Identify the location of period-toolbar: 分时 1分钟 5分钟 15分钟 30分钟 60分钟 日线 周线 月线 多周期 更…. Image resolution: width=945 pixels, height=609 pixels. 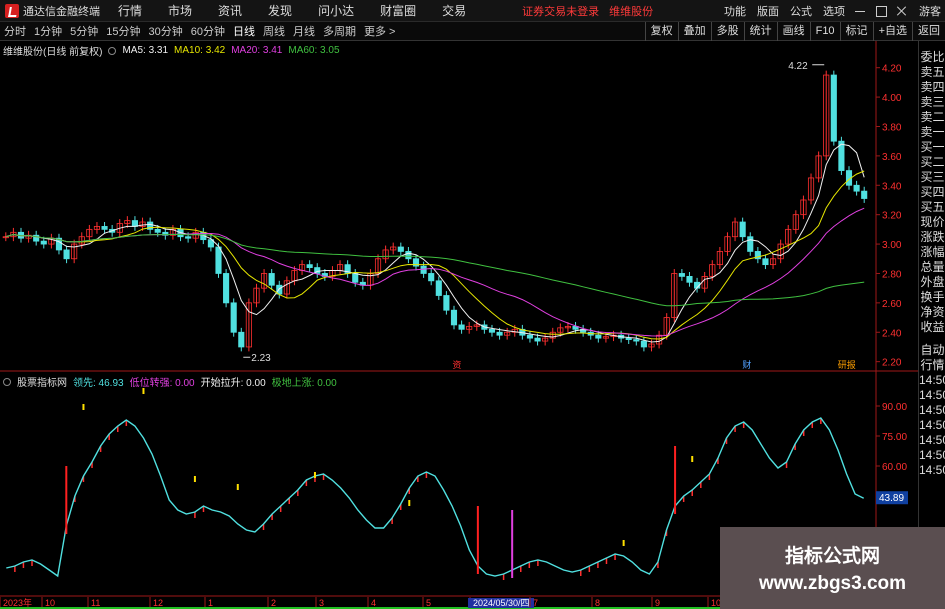
(472, 31).